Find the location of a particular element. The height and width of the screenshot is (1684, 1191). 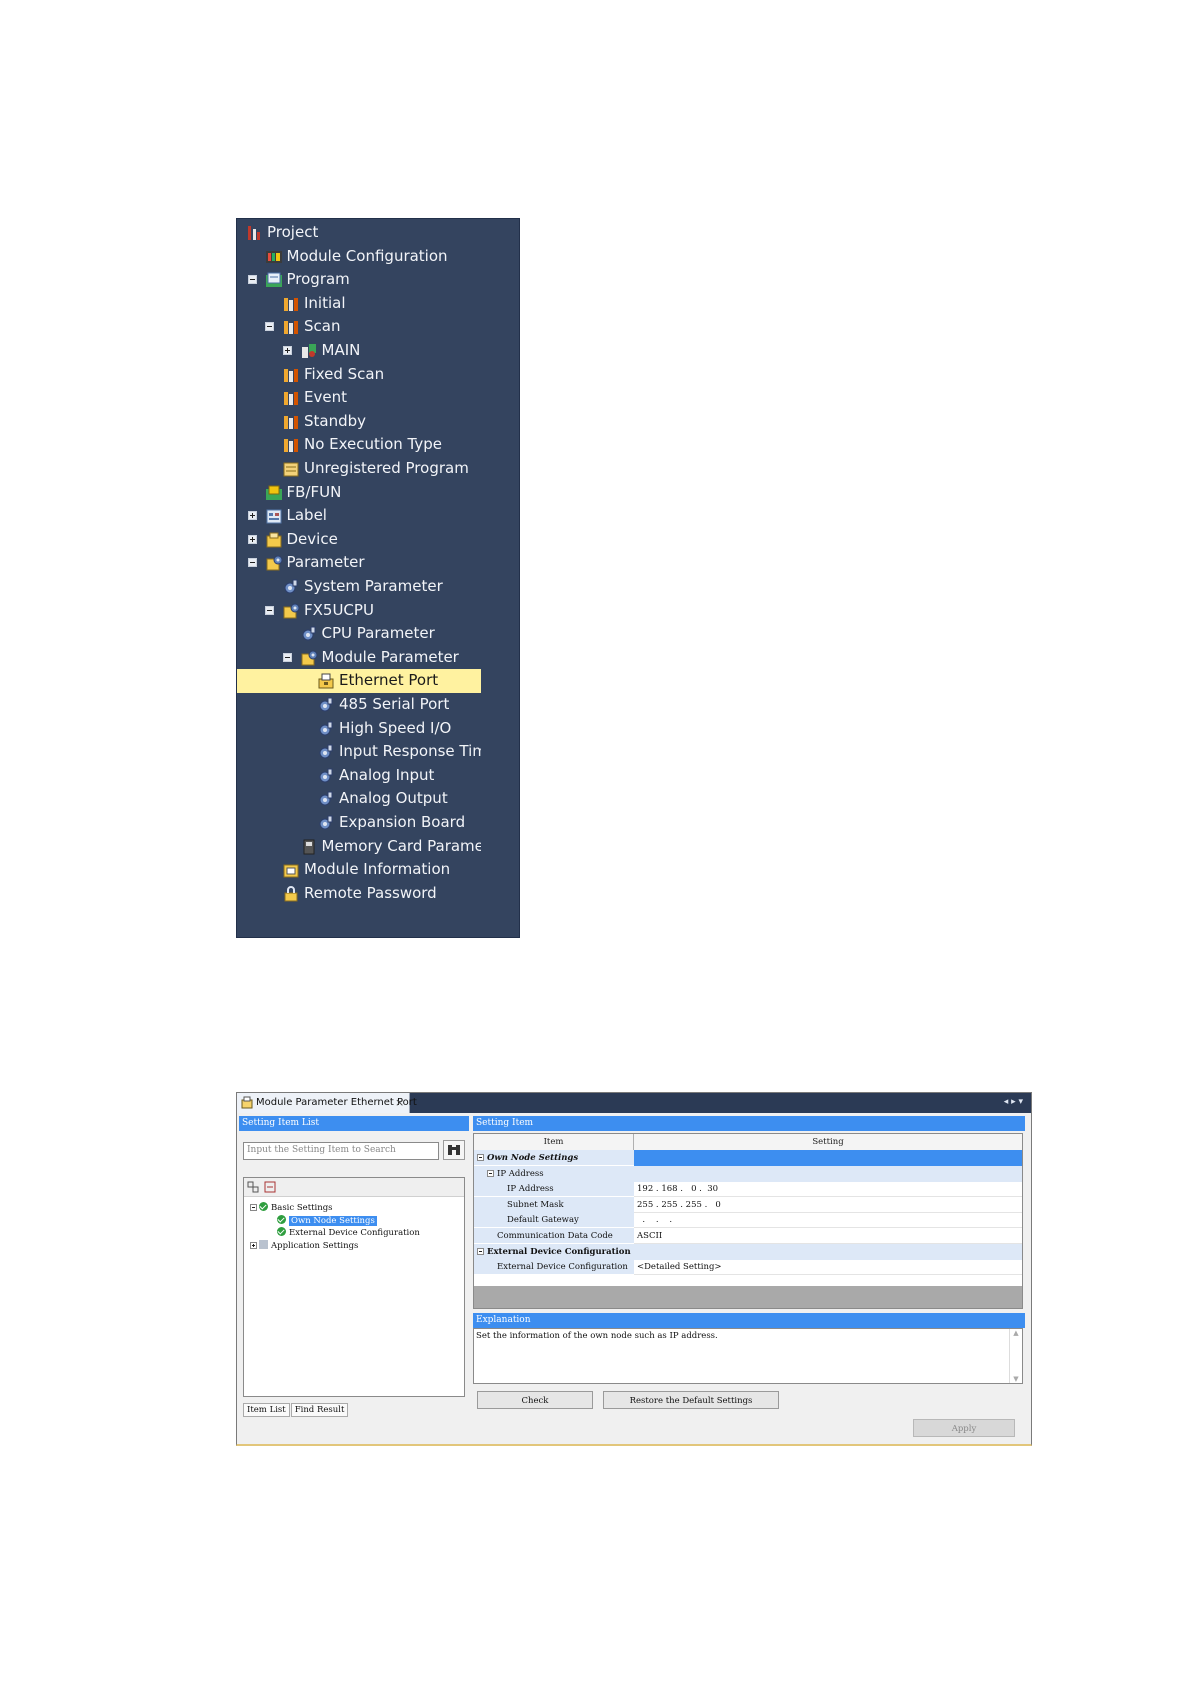

tree-item-parameter: Parameter is located at coordinates (378, 563).